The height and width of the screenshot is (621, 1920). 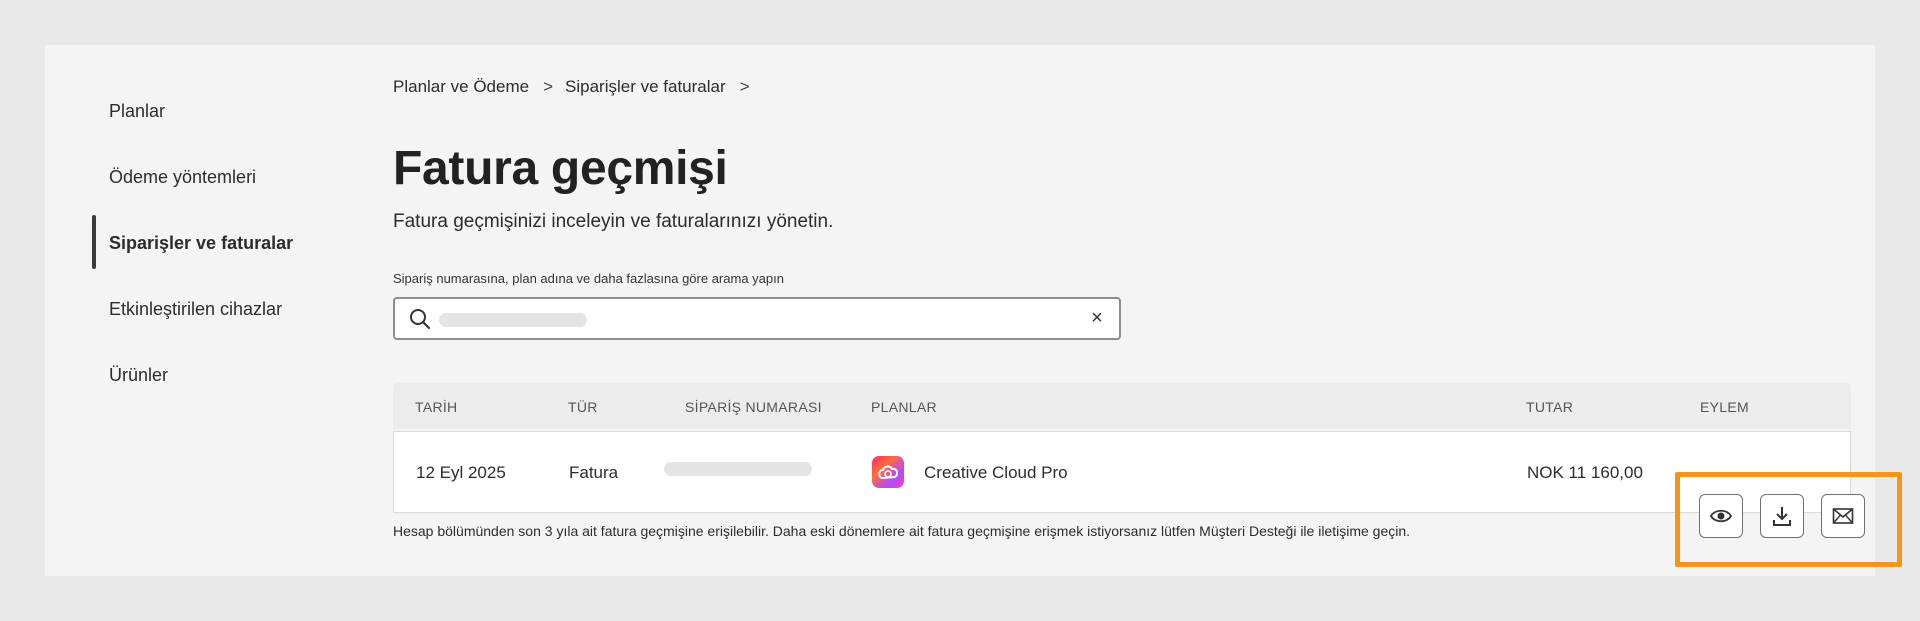 What do you see at coordinates (1097, 318) in the screenshot?
I see `clear-search-button: ×` at bounding box center [1097, 318].